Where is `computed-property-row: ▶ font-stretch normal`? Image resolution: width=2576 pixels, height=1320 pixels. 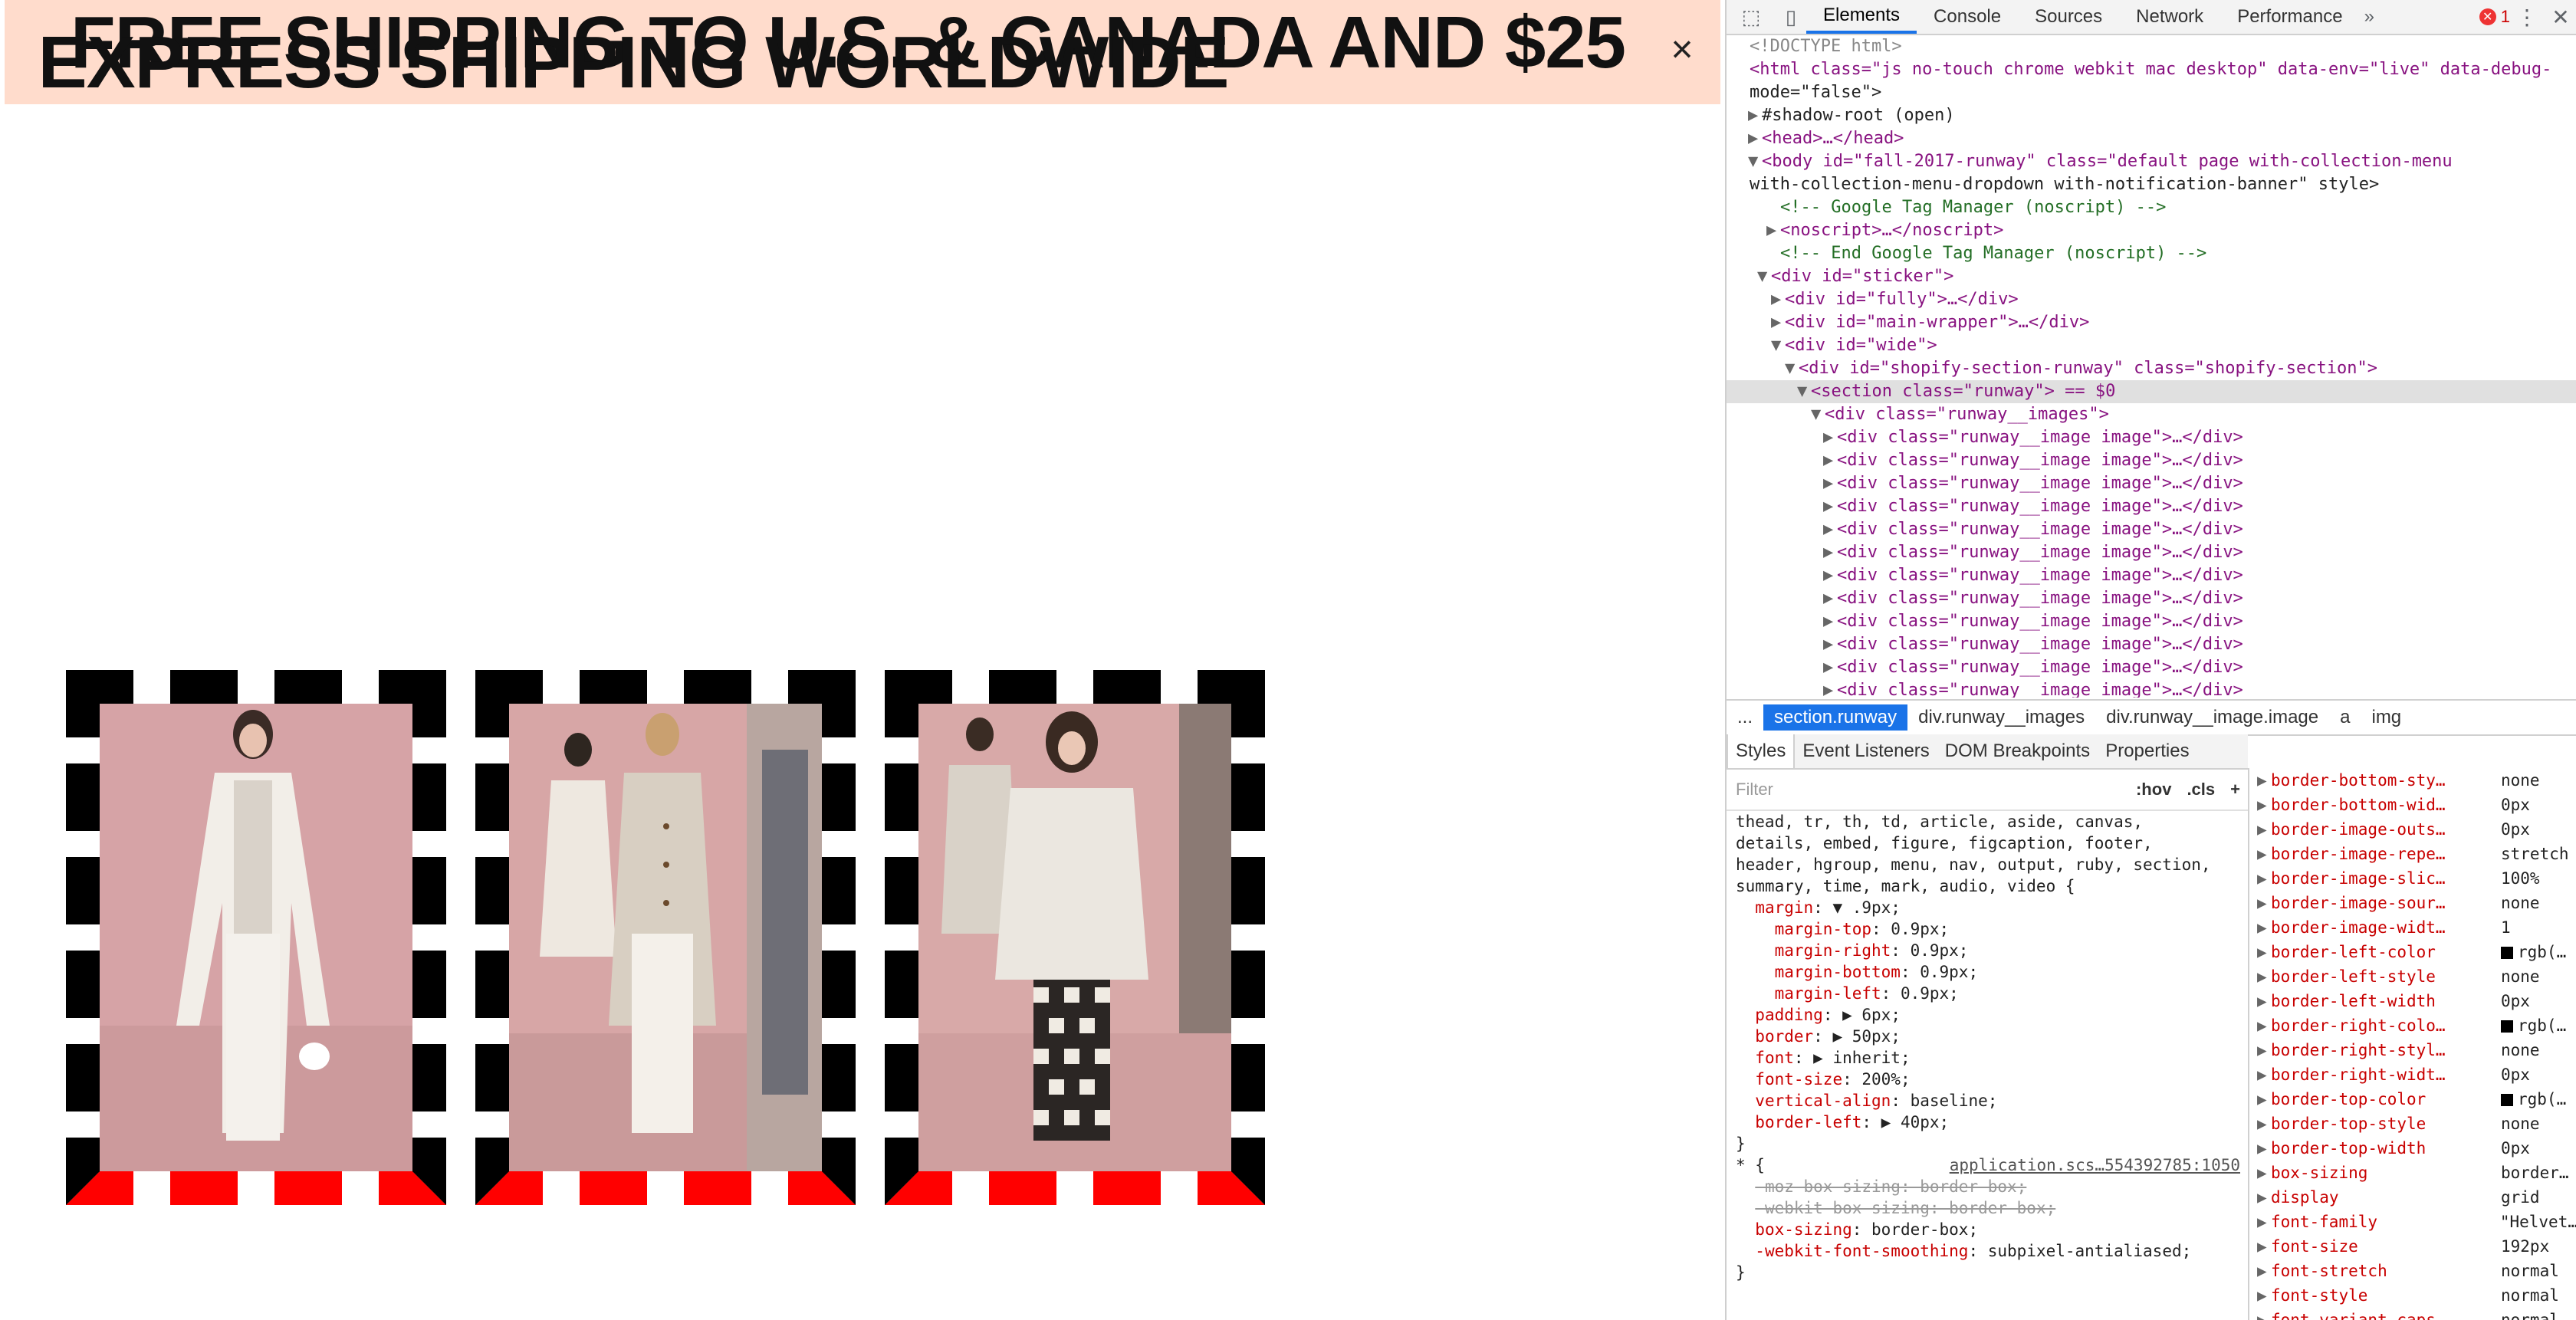
computed-property-row: ▶ font-stretch normal is located at coordinates (2412, 1271).